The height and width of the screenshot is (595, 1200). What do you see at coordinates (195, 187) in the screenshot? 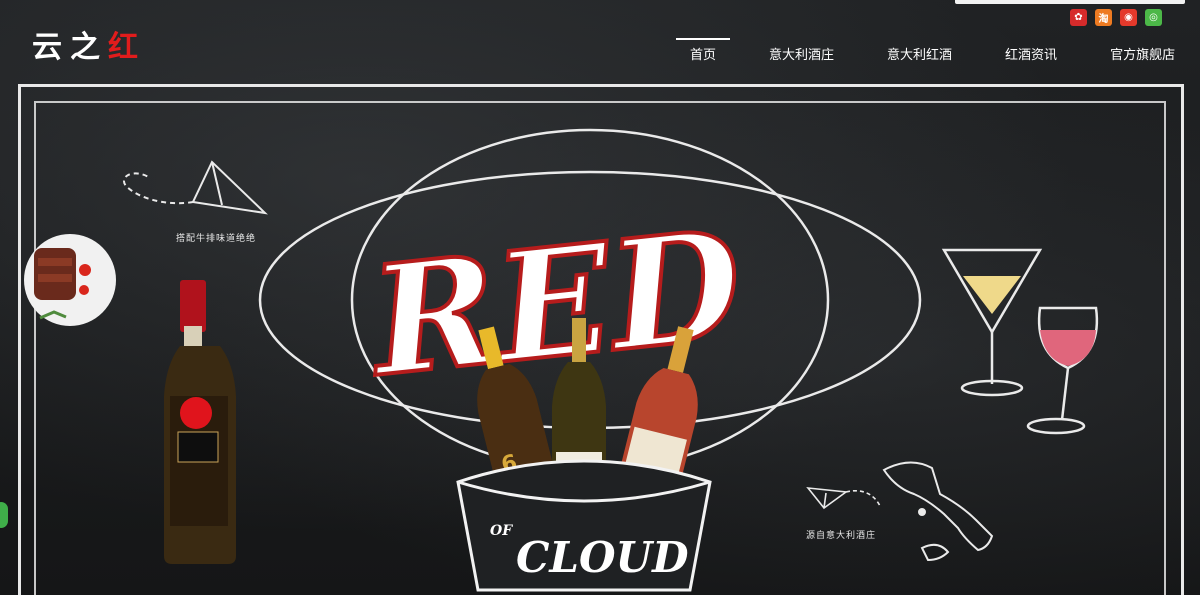
I see `paper-plane-icon` at bounding box center [195, 187].